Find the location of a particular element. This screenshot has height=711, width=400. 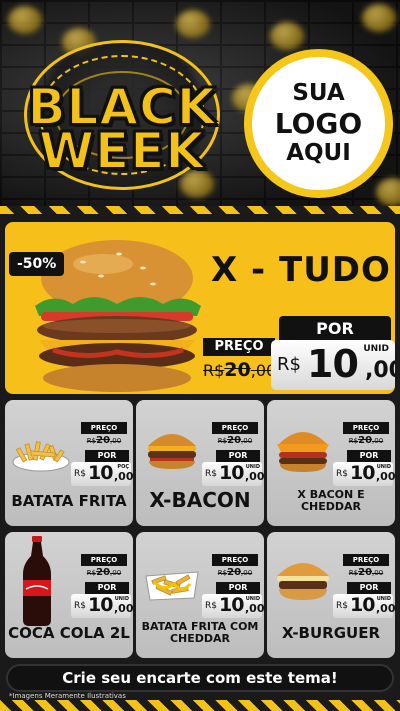

logo-text-line2: LOGO is located at coordinates (318, 123).